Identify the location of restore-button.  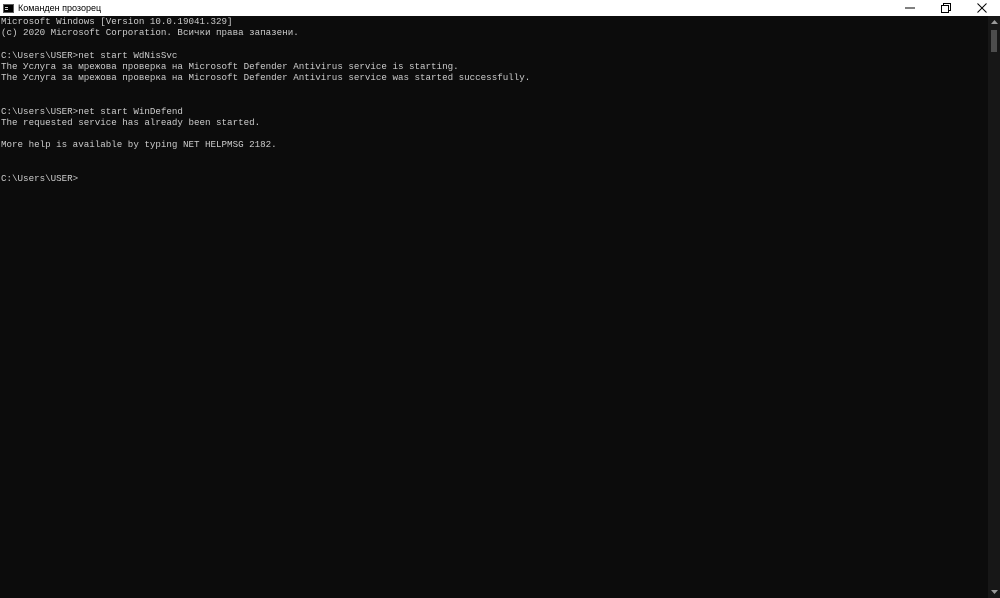
(946, 8).